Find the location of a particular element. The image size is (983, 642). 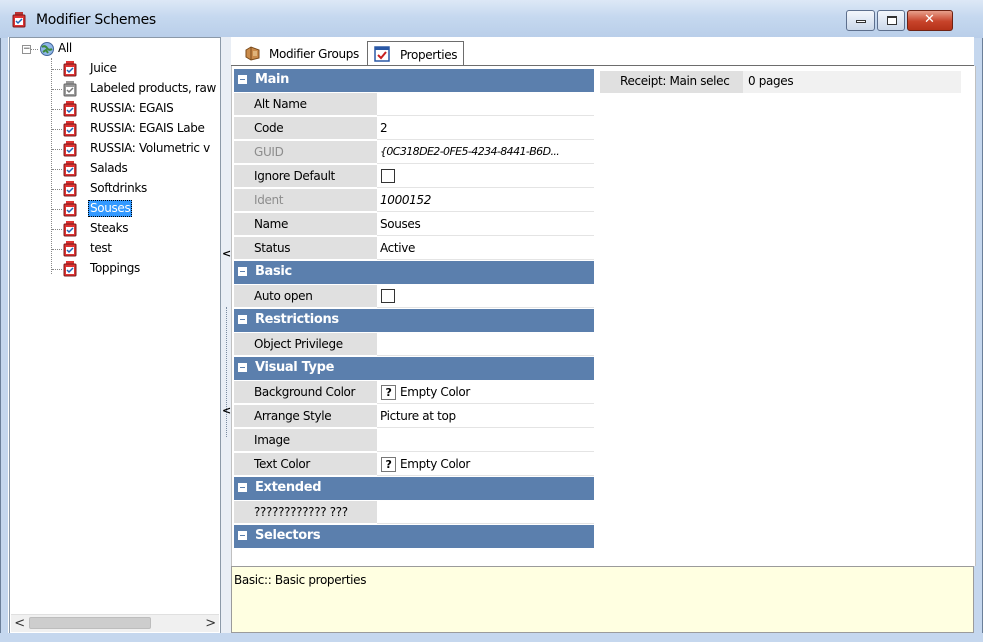

property-alt-name: Alt Name is located at coordinates (414, 105).